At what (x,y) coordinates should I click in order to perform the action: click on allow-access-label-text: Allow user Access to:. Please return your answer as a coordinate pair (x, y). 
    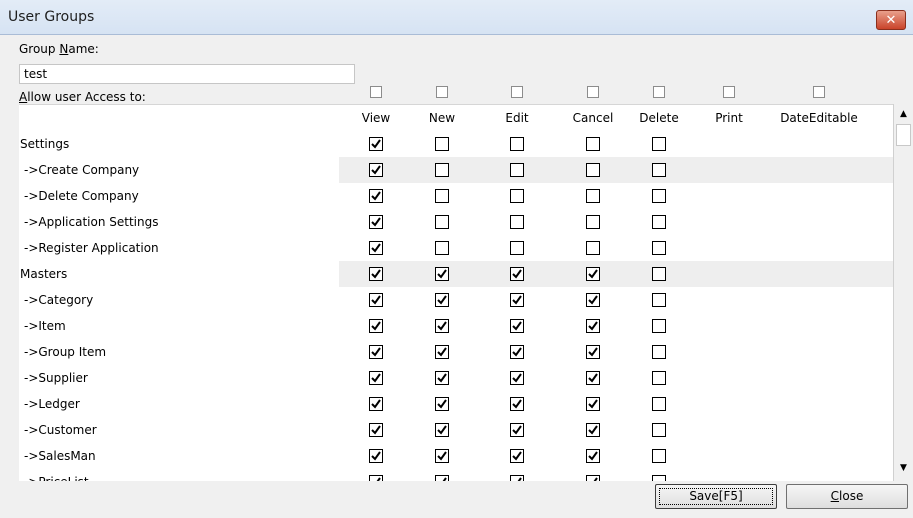
    Looking at the image, I should click on (82, 97).